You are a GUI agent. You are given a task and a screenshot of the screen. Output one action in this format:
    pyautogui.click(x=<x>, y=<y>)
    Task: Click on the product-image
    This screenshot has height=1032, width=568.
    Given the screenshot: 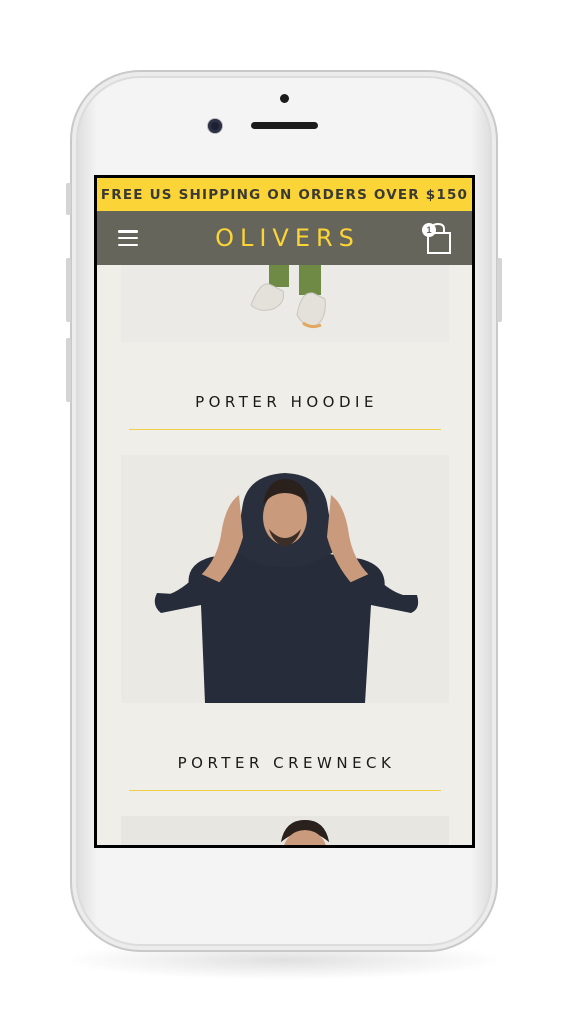 What is the action you would take?
    pyautogui.click(x=284, y=579)
    